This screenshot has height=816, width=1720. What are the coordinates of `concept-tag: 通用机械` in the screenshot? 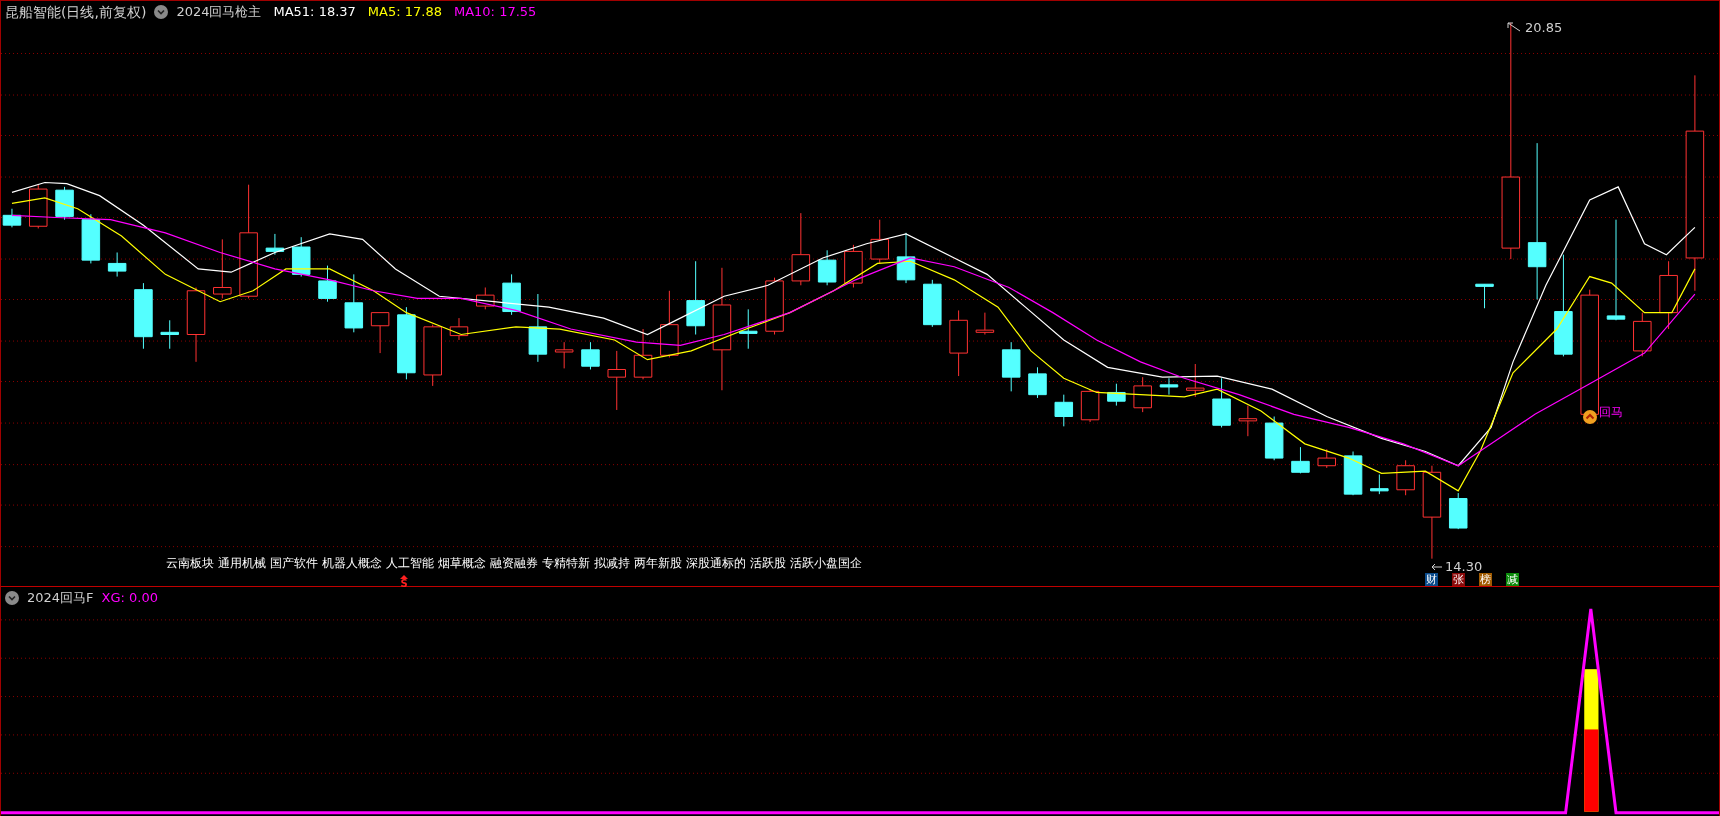 It's located at (242, 563).